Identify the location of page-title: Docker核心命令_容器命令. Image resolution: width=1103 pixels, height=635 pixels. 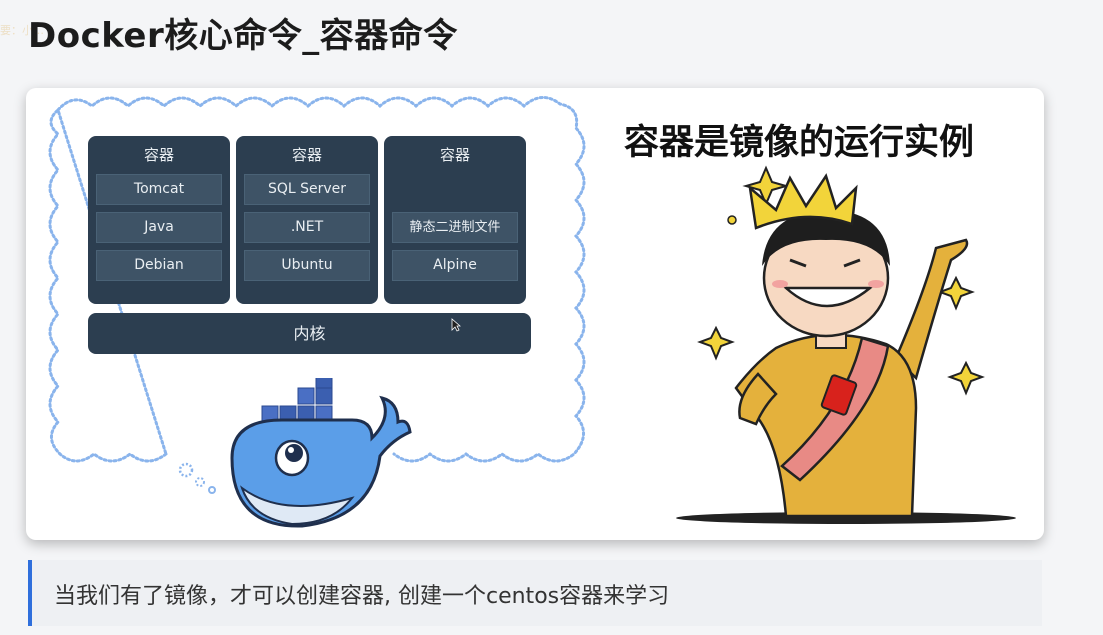
(243, 36).